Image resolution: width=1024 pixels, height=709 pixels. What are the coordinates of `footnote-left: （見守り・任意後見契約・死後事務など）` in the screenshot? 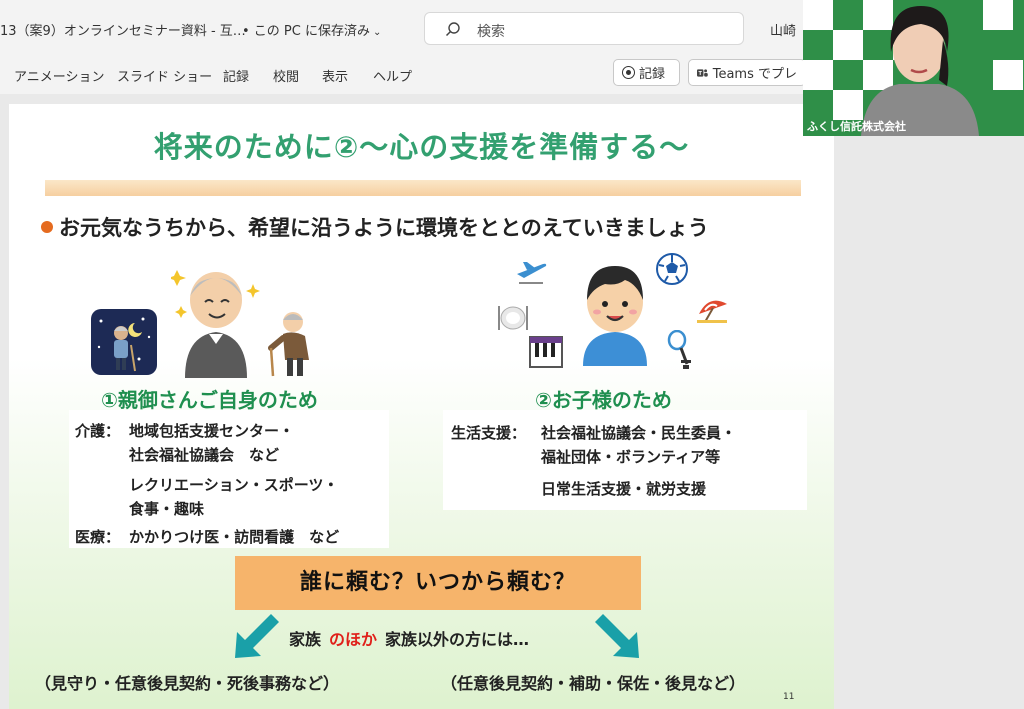 It's located at (187, 683).